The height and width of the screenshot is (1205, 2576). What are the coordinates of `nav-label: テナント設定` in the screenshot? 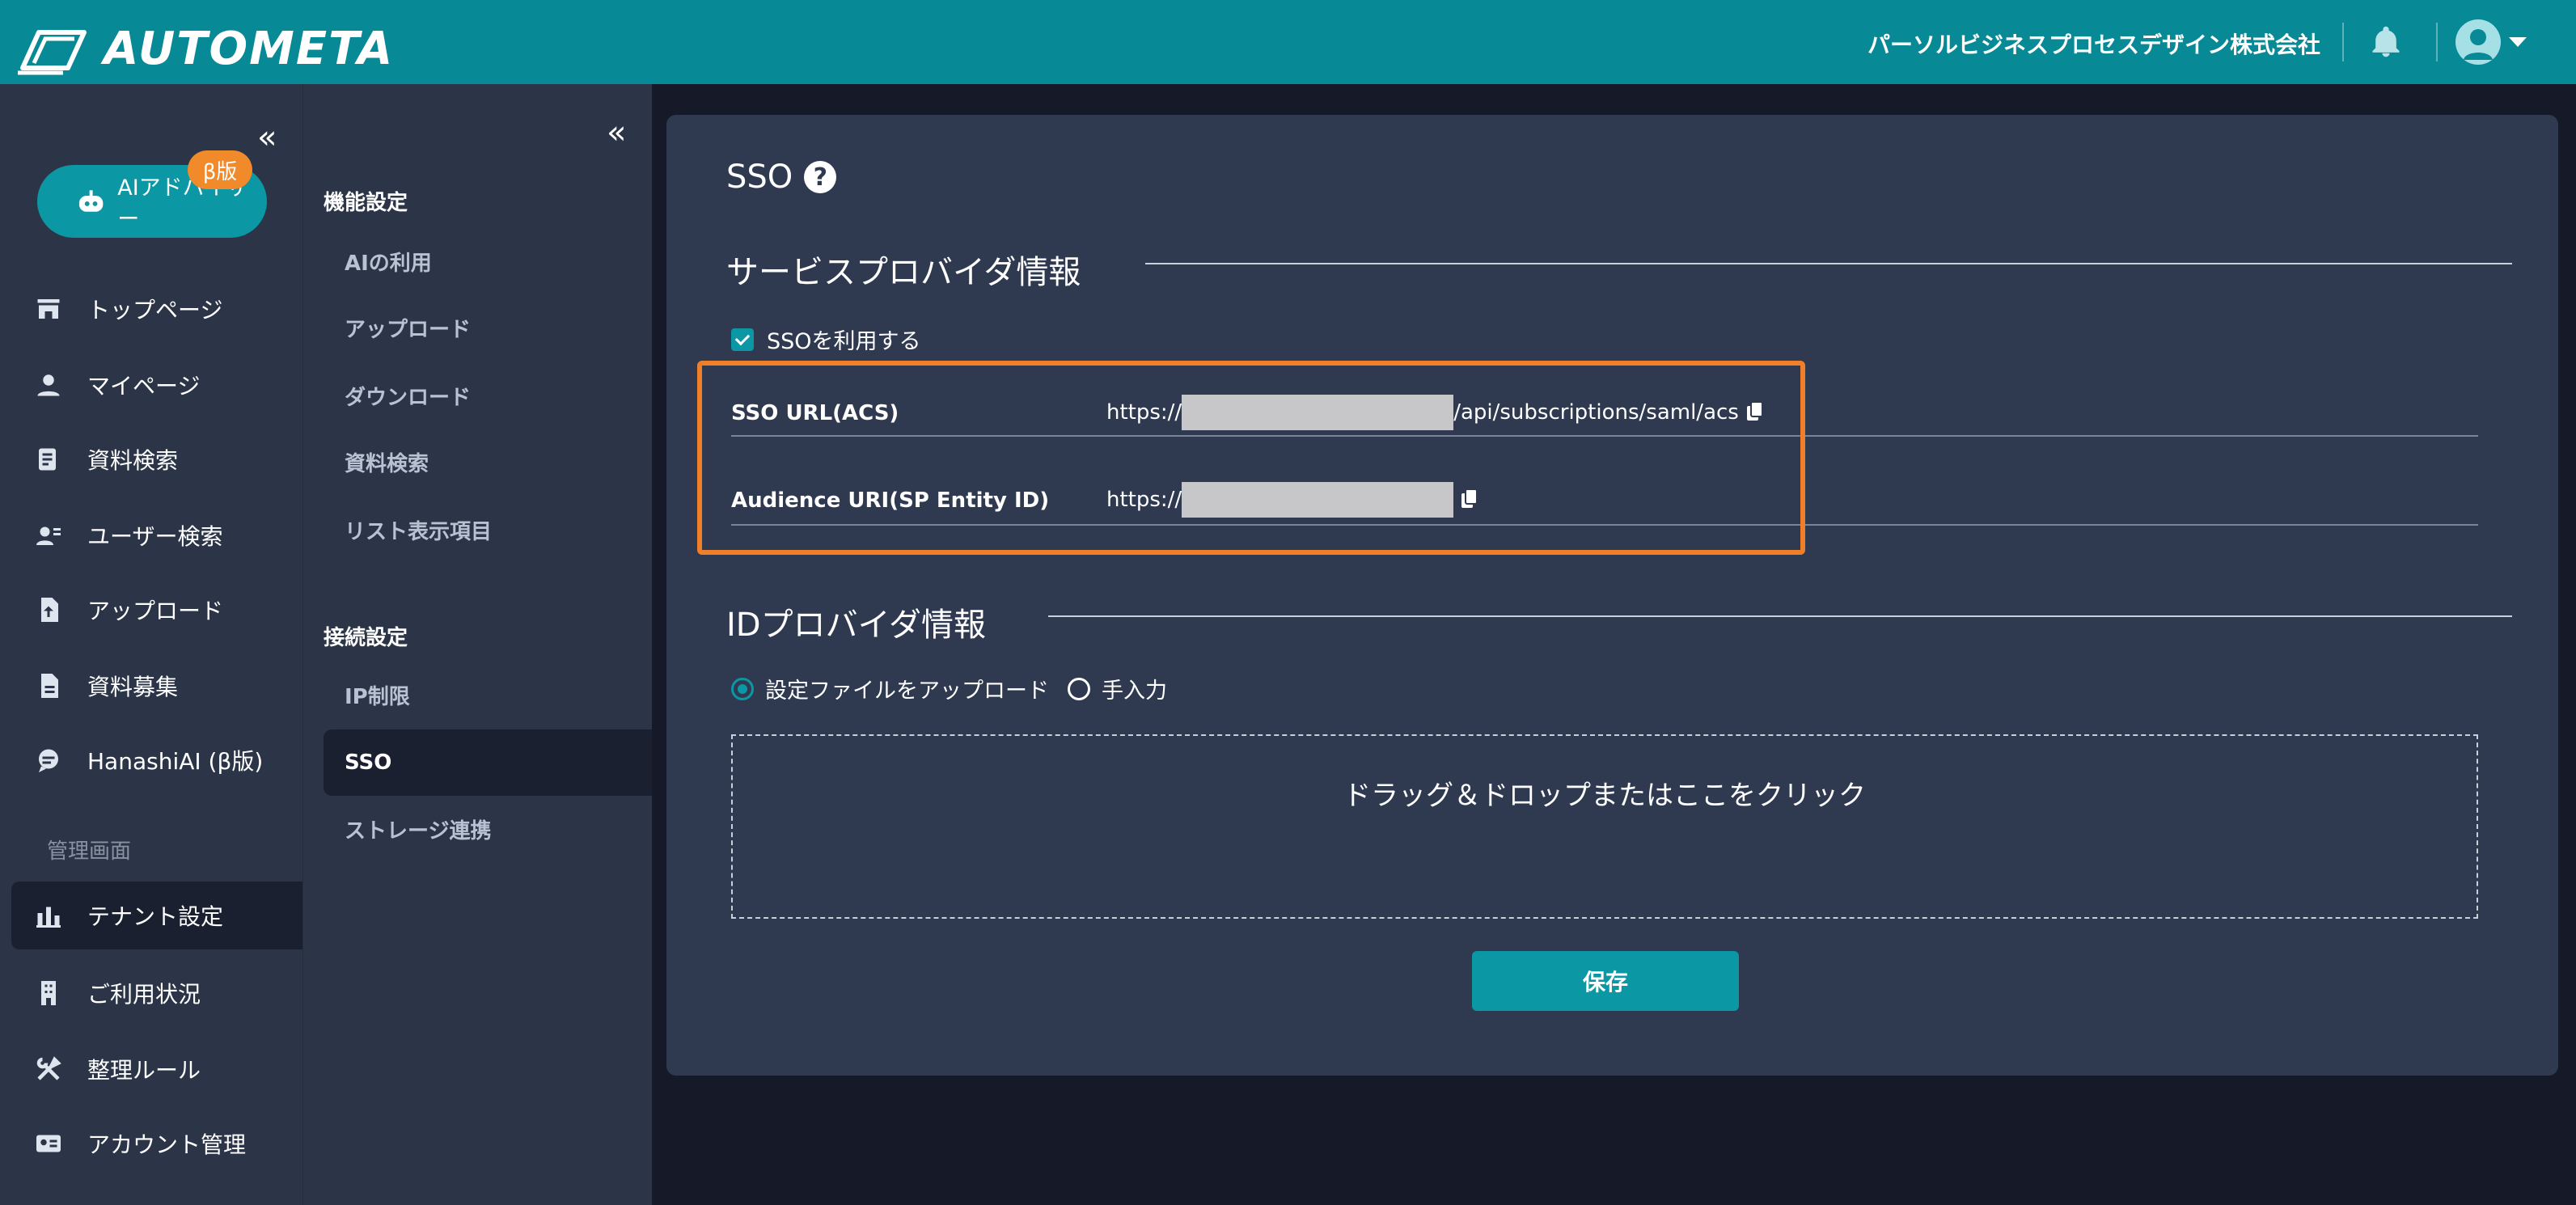 It's located at (156, 916).